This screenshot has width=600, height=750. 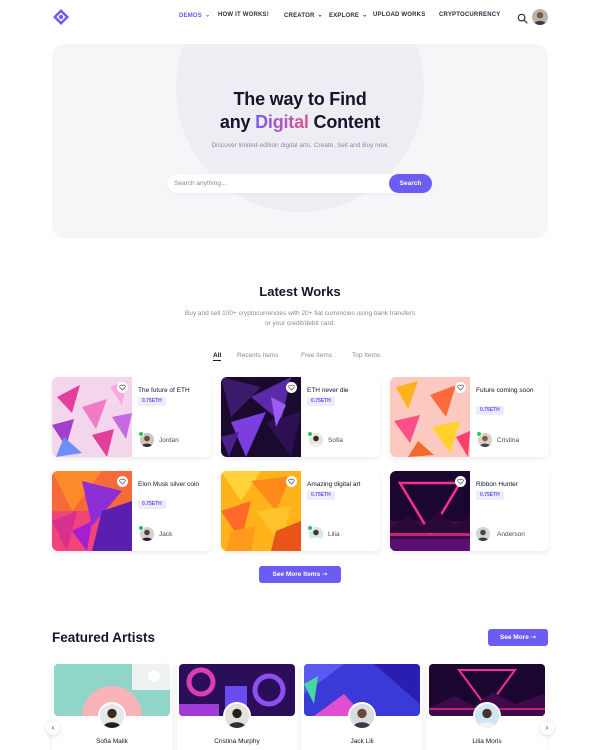 I want to click on hero-title-highlight: Digital, so click(x=282, y=122).